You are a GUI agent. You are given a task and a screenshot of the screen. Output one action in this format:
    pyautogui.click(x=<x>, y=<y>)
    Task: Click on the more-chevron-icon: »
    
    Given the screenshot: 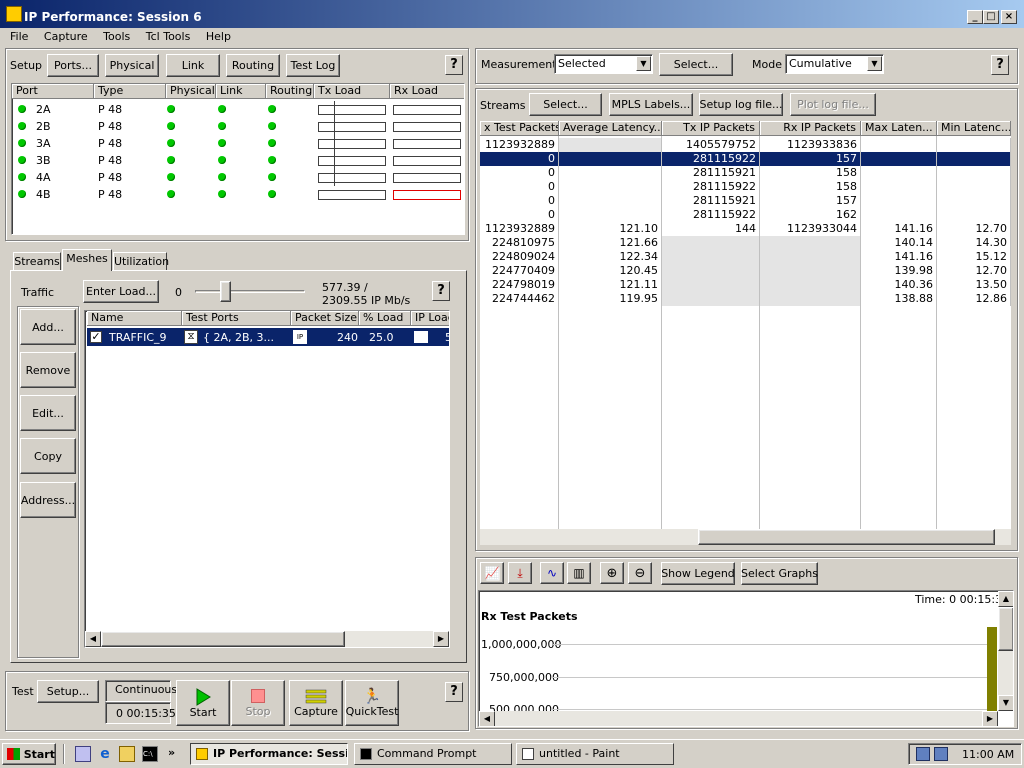 What is the action you would take?
    pyautogui.click(x=171, y=752)
    